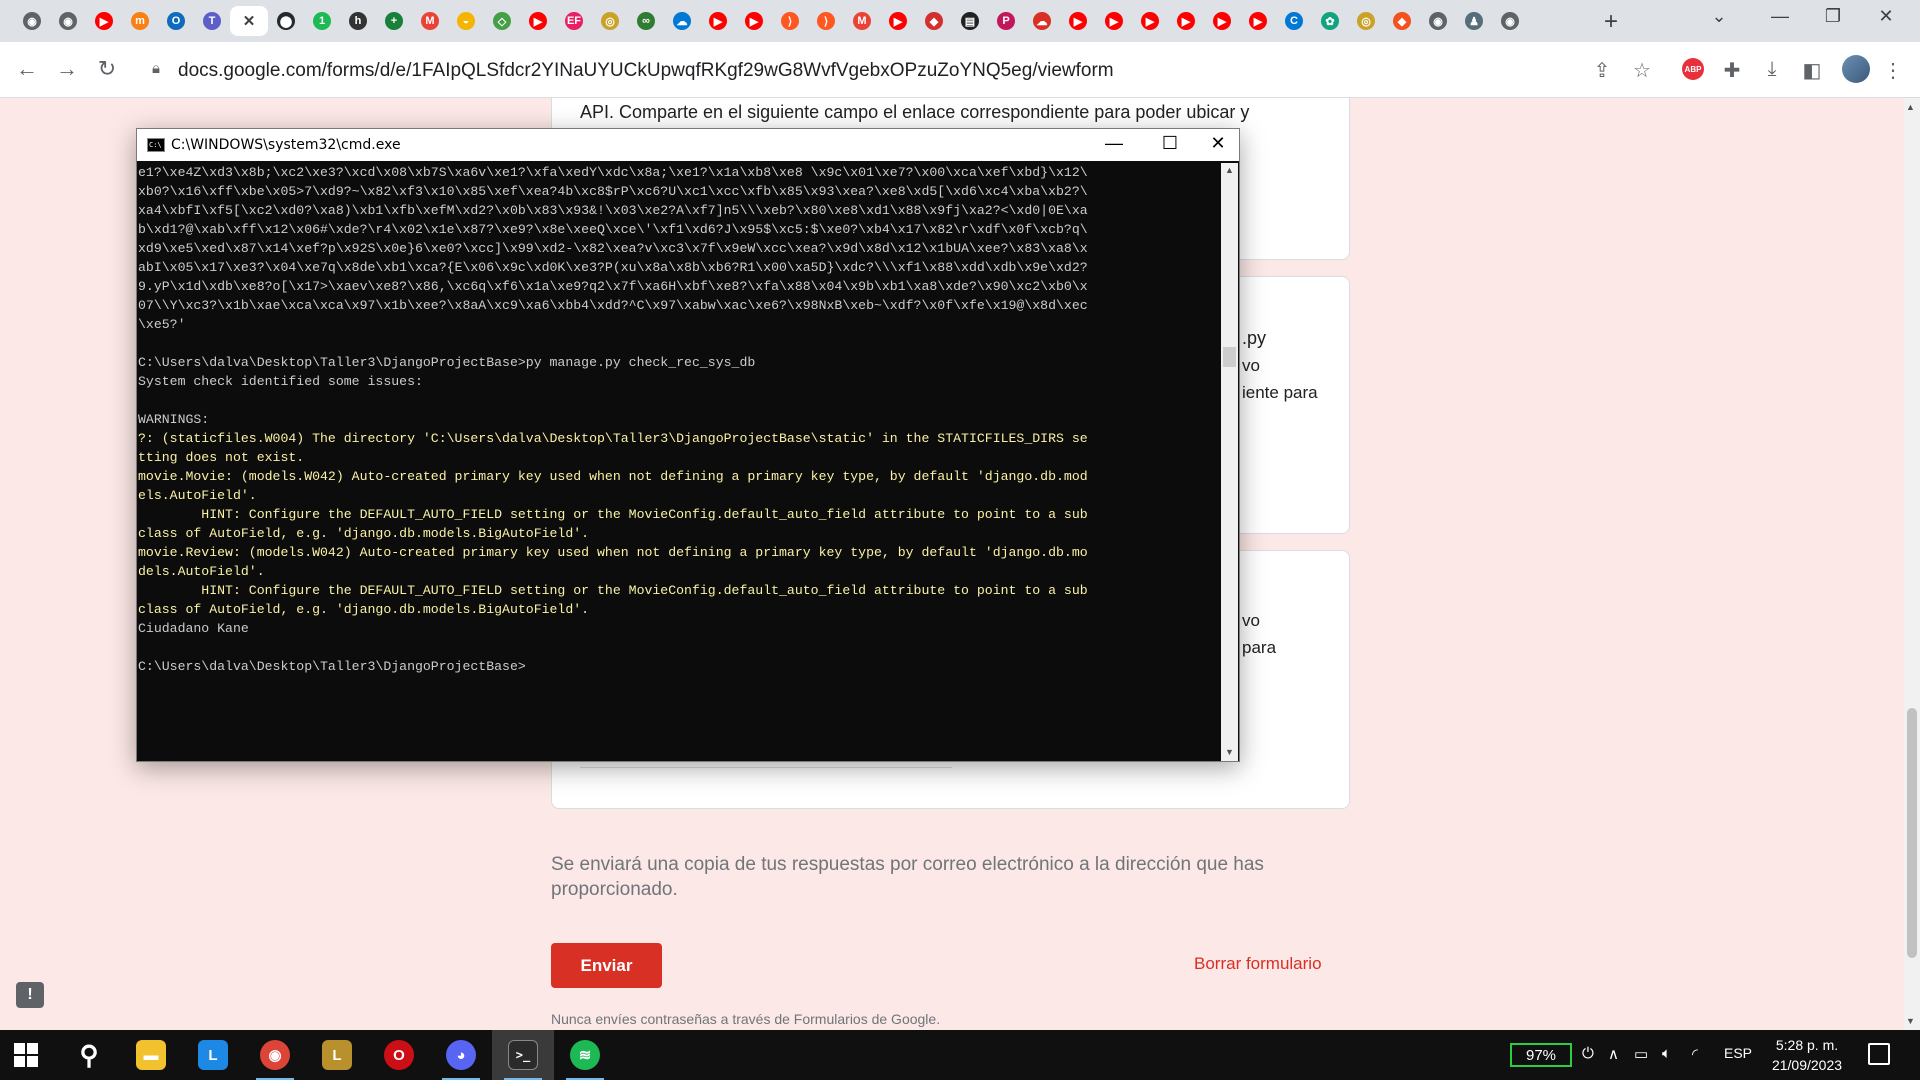 Image resolution: width=1920 pixels, height=1080 pixels. Describe the element at coordinates (249, 21) in the screenshot. I see `active-tab: ✕` at that location.